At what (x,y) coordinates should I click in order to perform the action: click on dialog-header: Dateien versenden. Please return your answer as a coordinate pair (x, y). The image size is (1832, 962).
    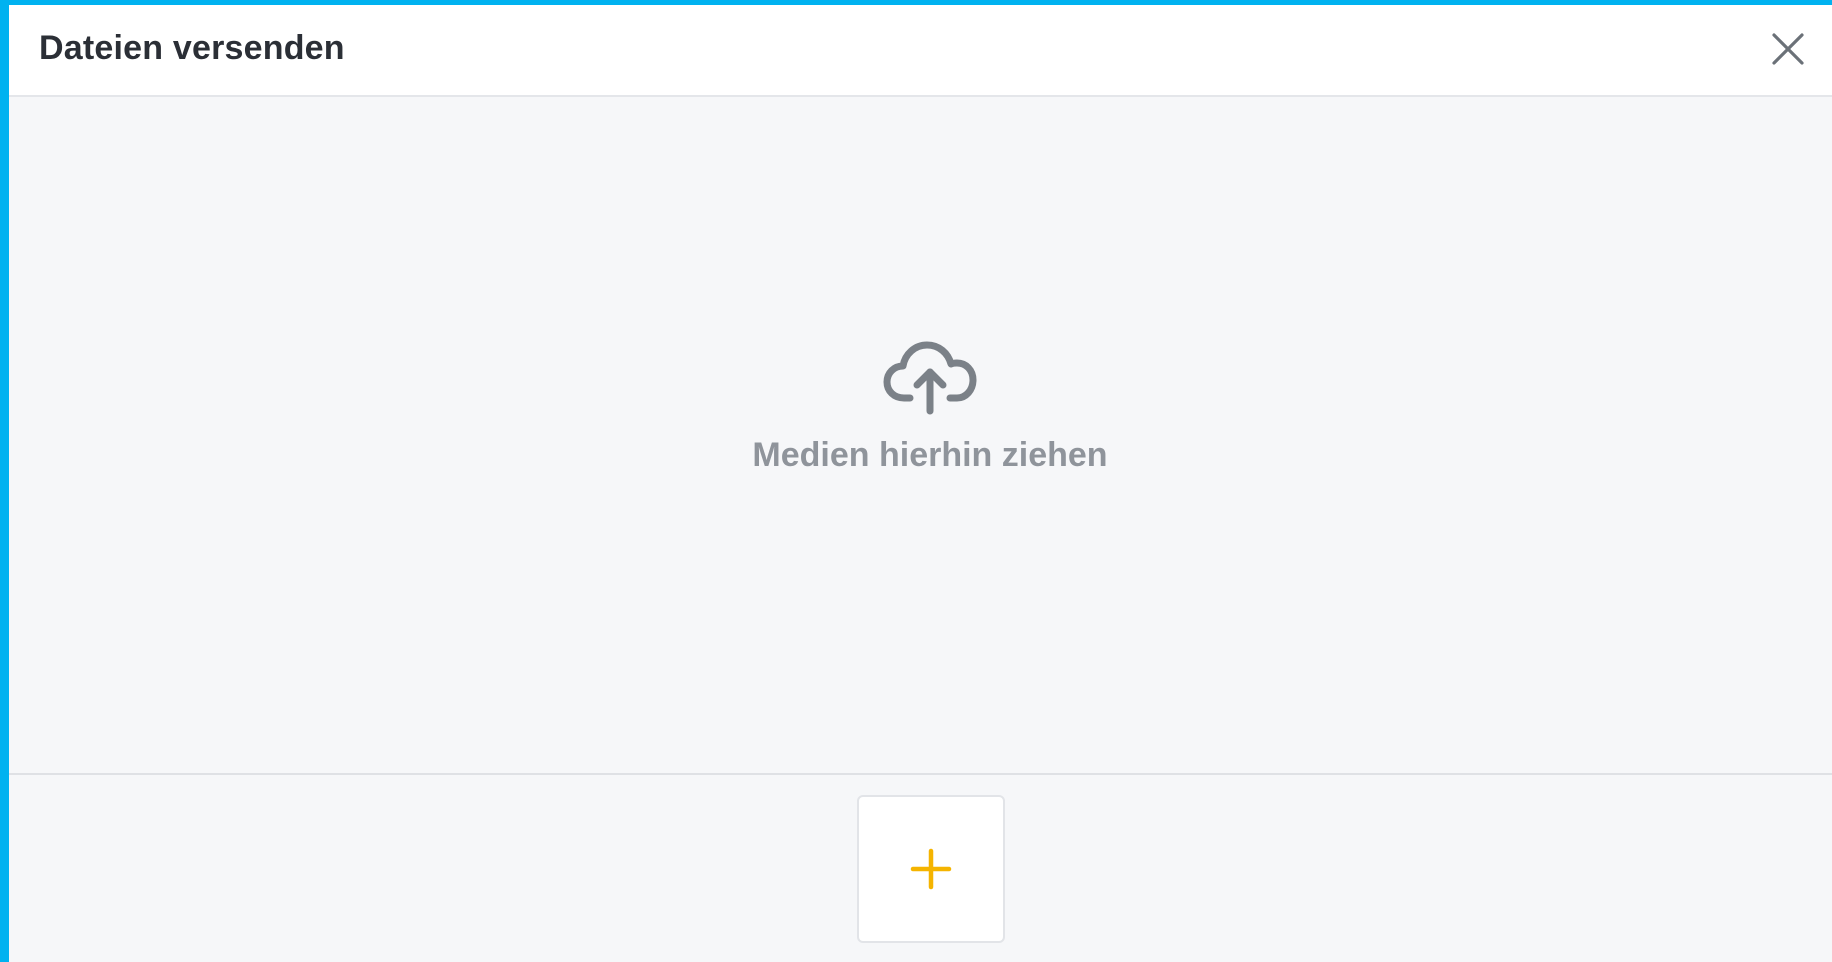
    Looking at the image, I should click on (920, 51).